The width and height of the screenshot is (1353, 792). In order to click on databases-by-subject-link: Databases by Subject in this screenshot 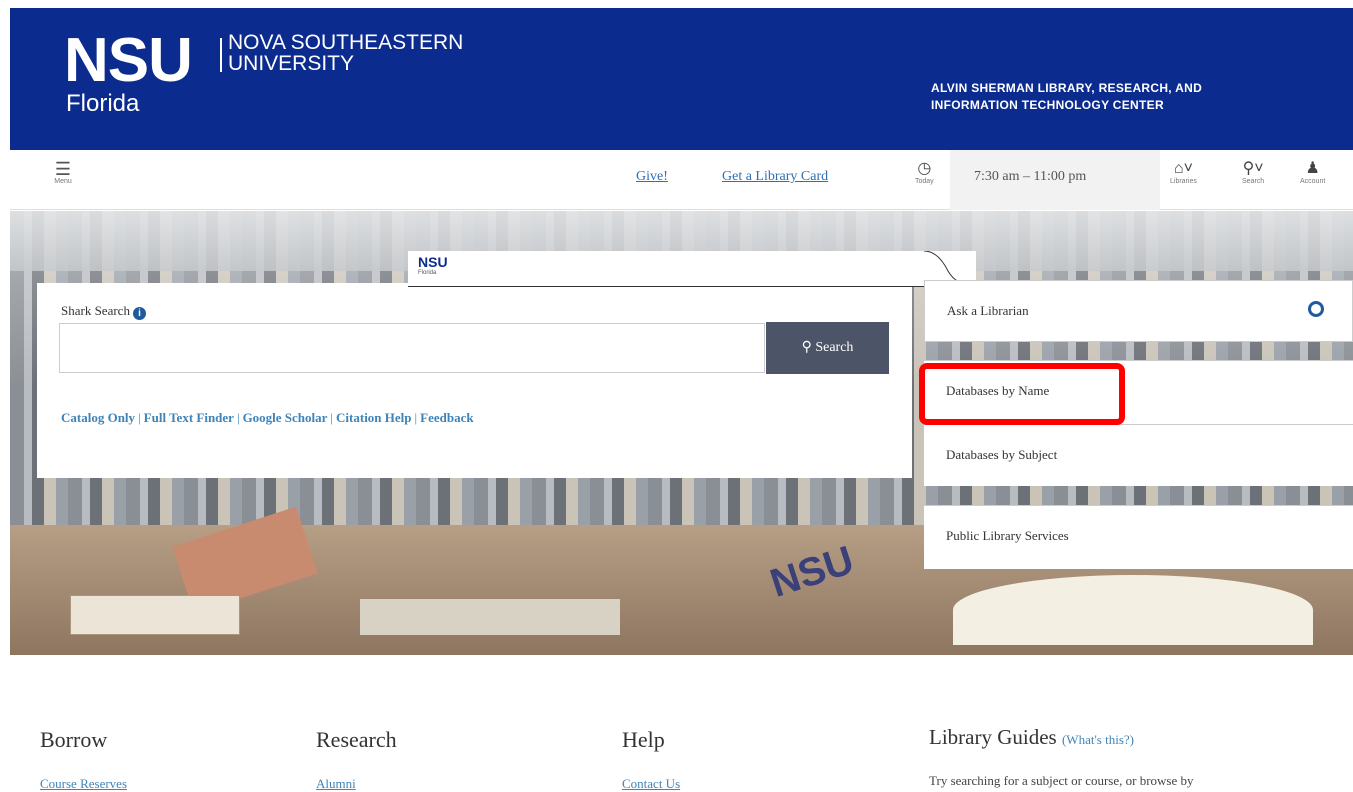, I will do `click(1138, 455)`.